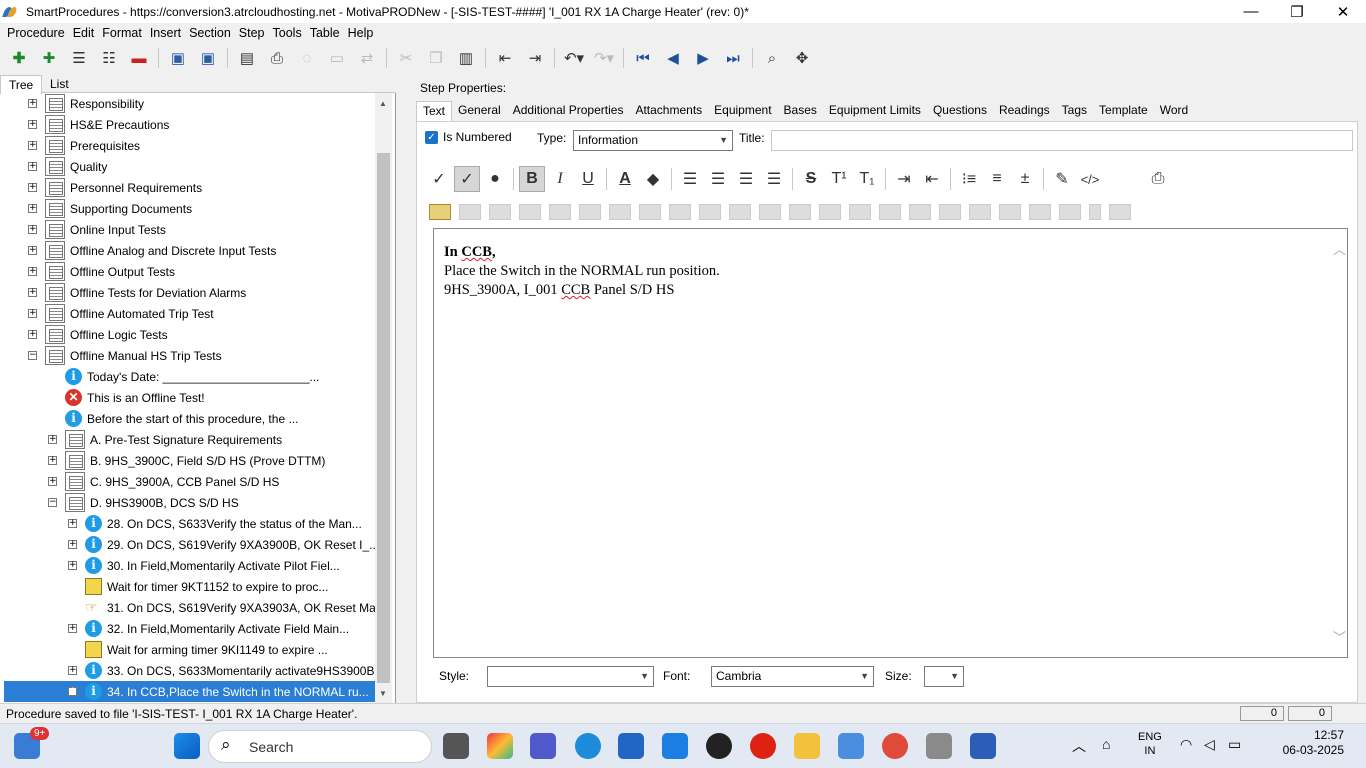 The height and width of the screenshot is (768, 1366). What do you see at coordinates (1186, 744) in the screenshot?
I see `wifi-icon: ◠` at bounding box center [1186, 744].